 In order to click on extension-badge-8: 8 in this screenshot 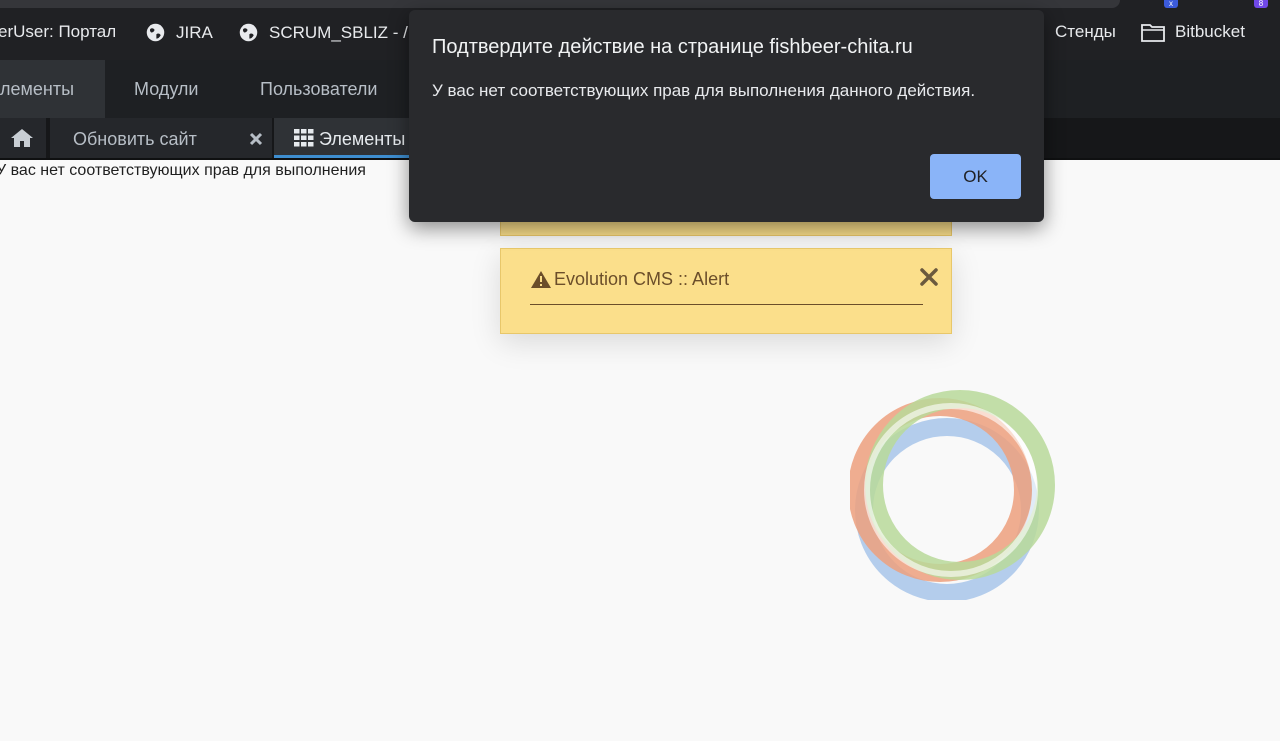, I will do `click(1261, 4)`.